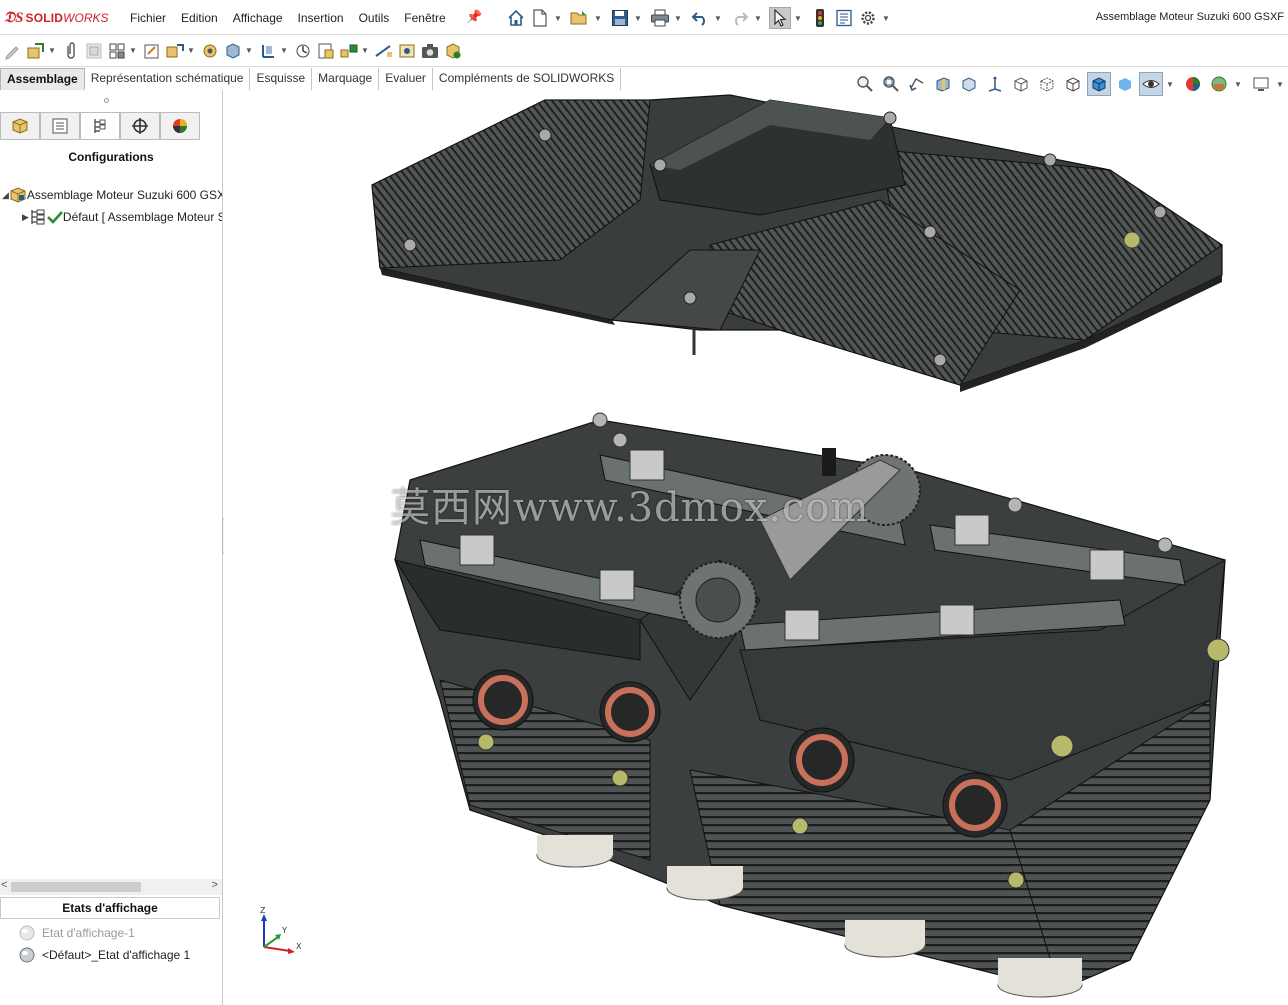 The width and height of the screenshot is (1288, 1005). I want to click on open-folder-icon, so click(580, 18).